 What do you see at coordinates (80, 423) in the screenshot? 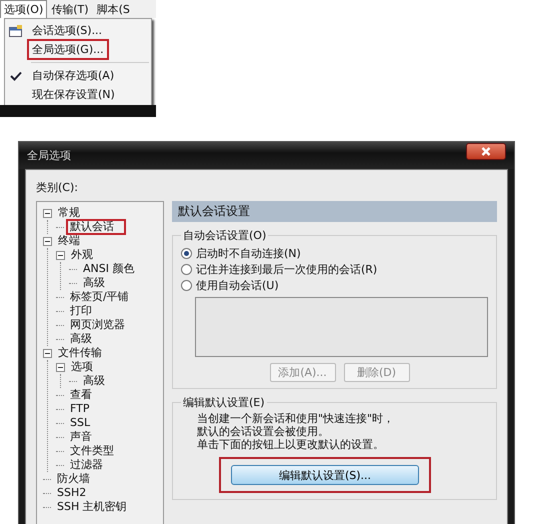
I see `tree-item: SSL` at bounding box center [80, 423].